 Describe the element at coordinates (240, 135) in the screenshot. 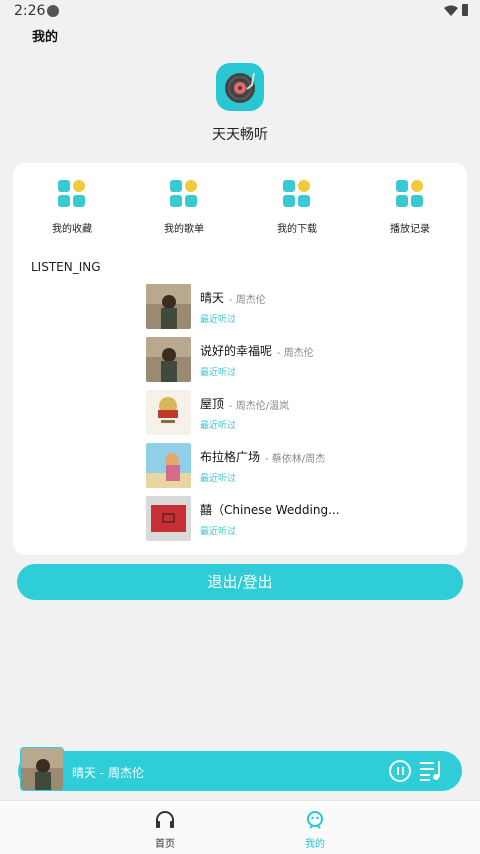

I see `app-name: 天天畅听` at that location.